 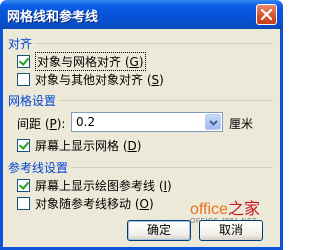 I want to click on spacing-combobox: 0.2, so click(x=147, y=122).